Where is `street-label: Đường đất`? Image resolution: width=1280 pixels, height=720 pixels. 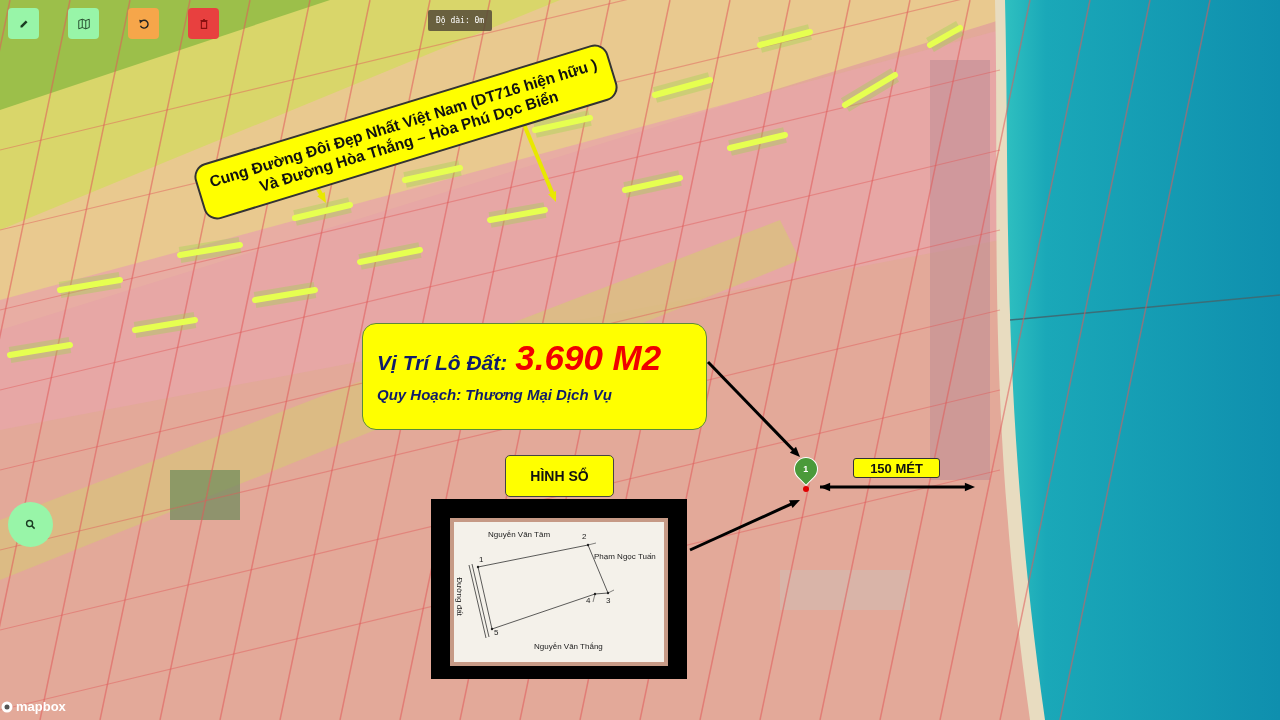
street-label: Đường đất is located at coordinates (459, 596).